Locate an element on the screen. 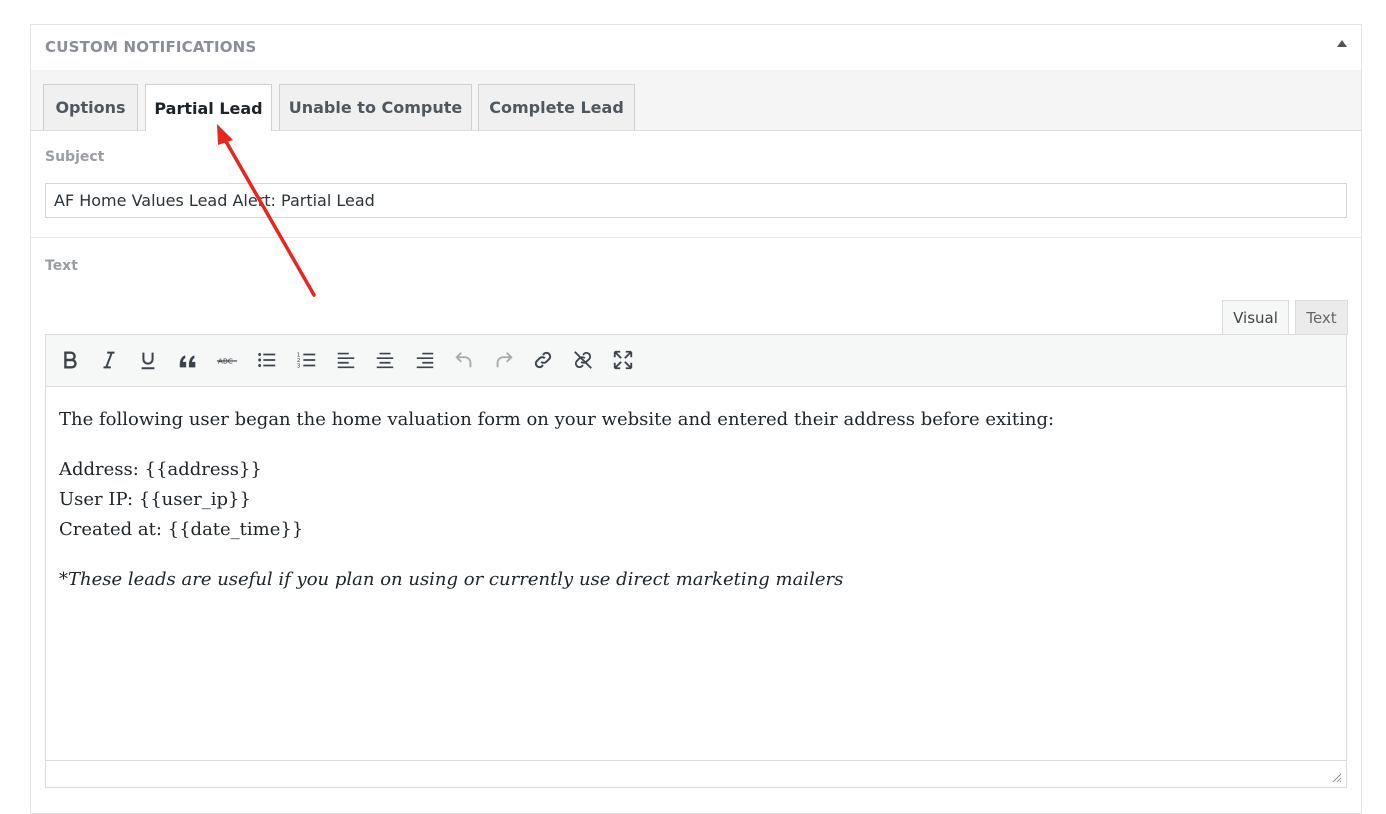 Image resolution: width=1386 pixels, height=814 pixels. tab-label: Unable to Compute is located at coordinates (375, 107).